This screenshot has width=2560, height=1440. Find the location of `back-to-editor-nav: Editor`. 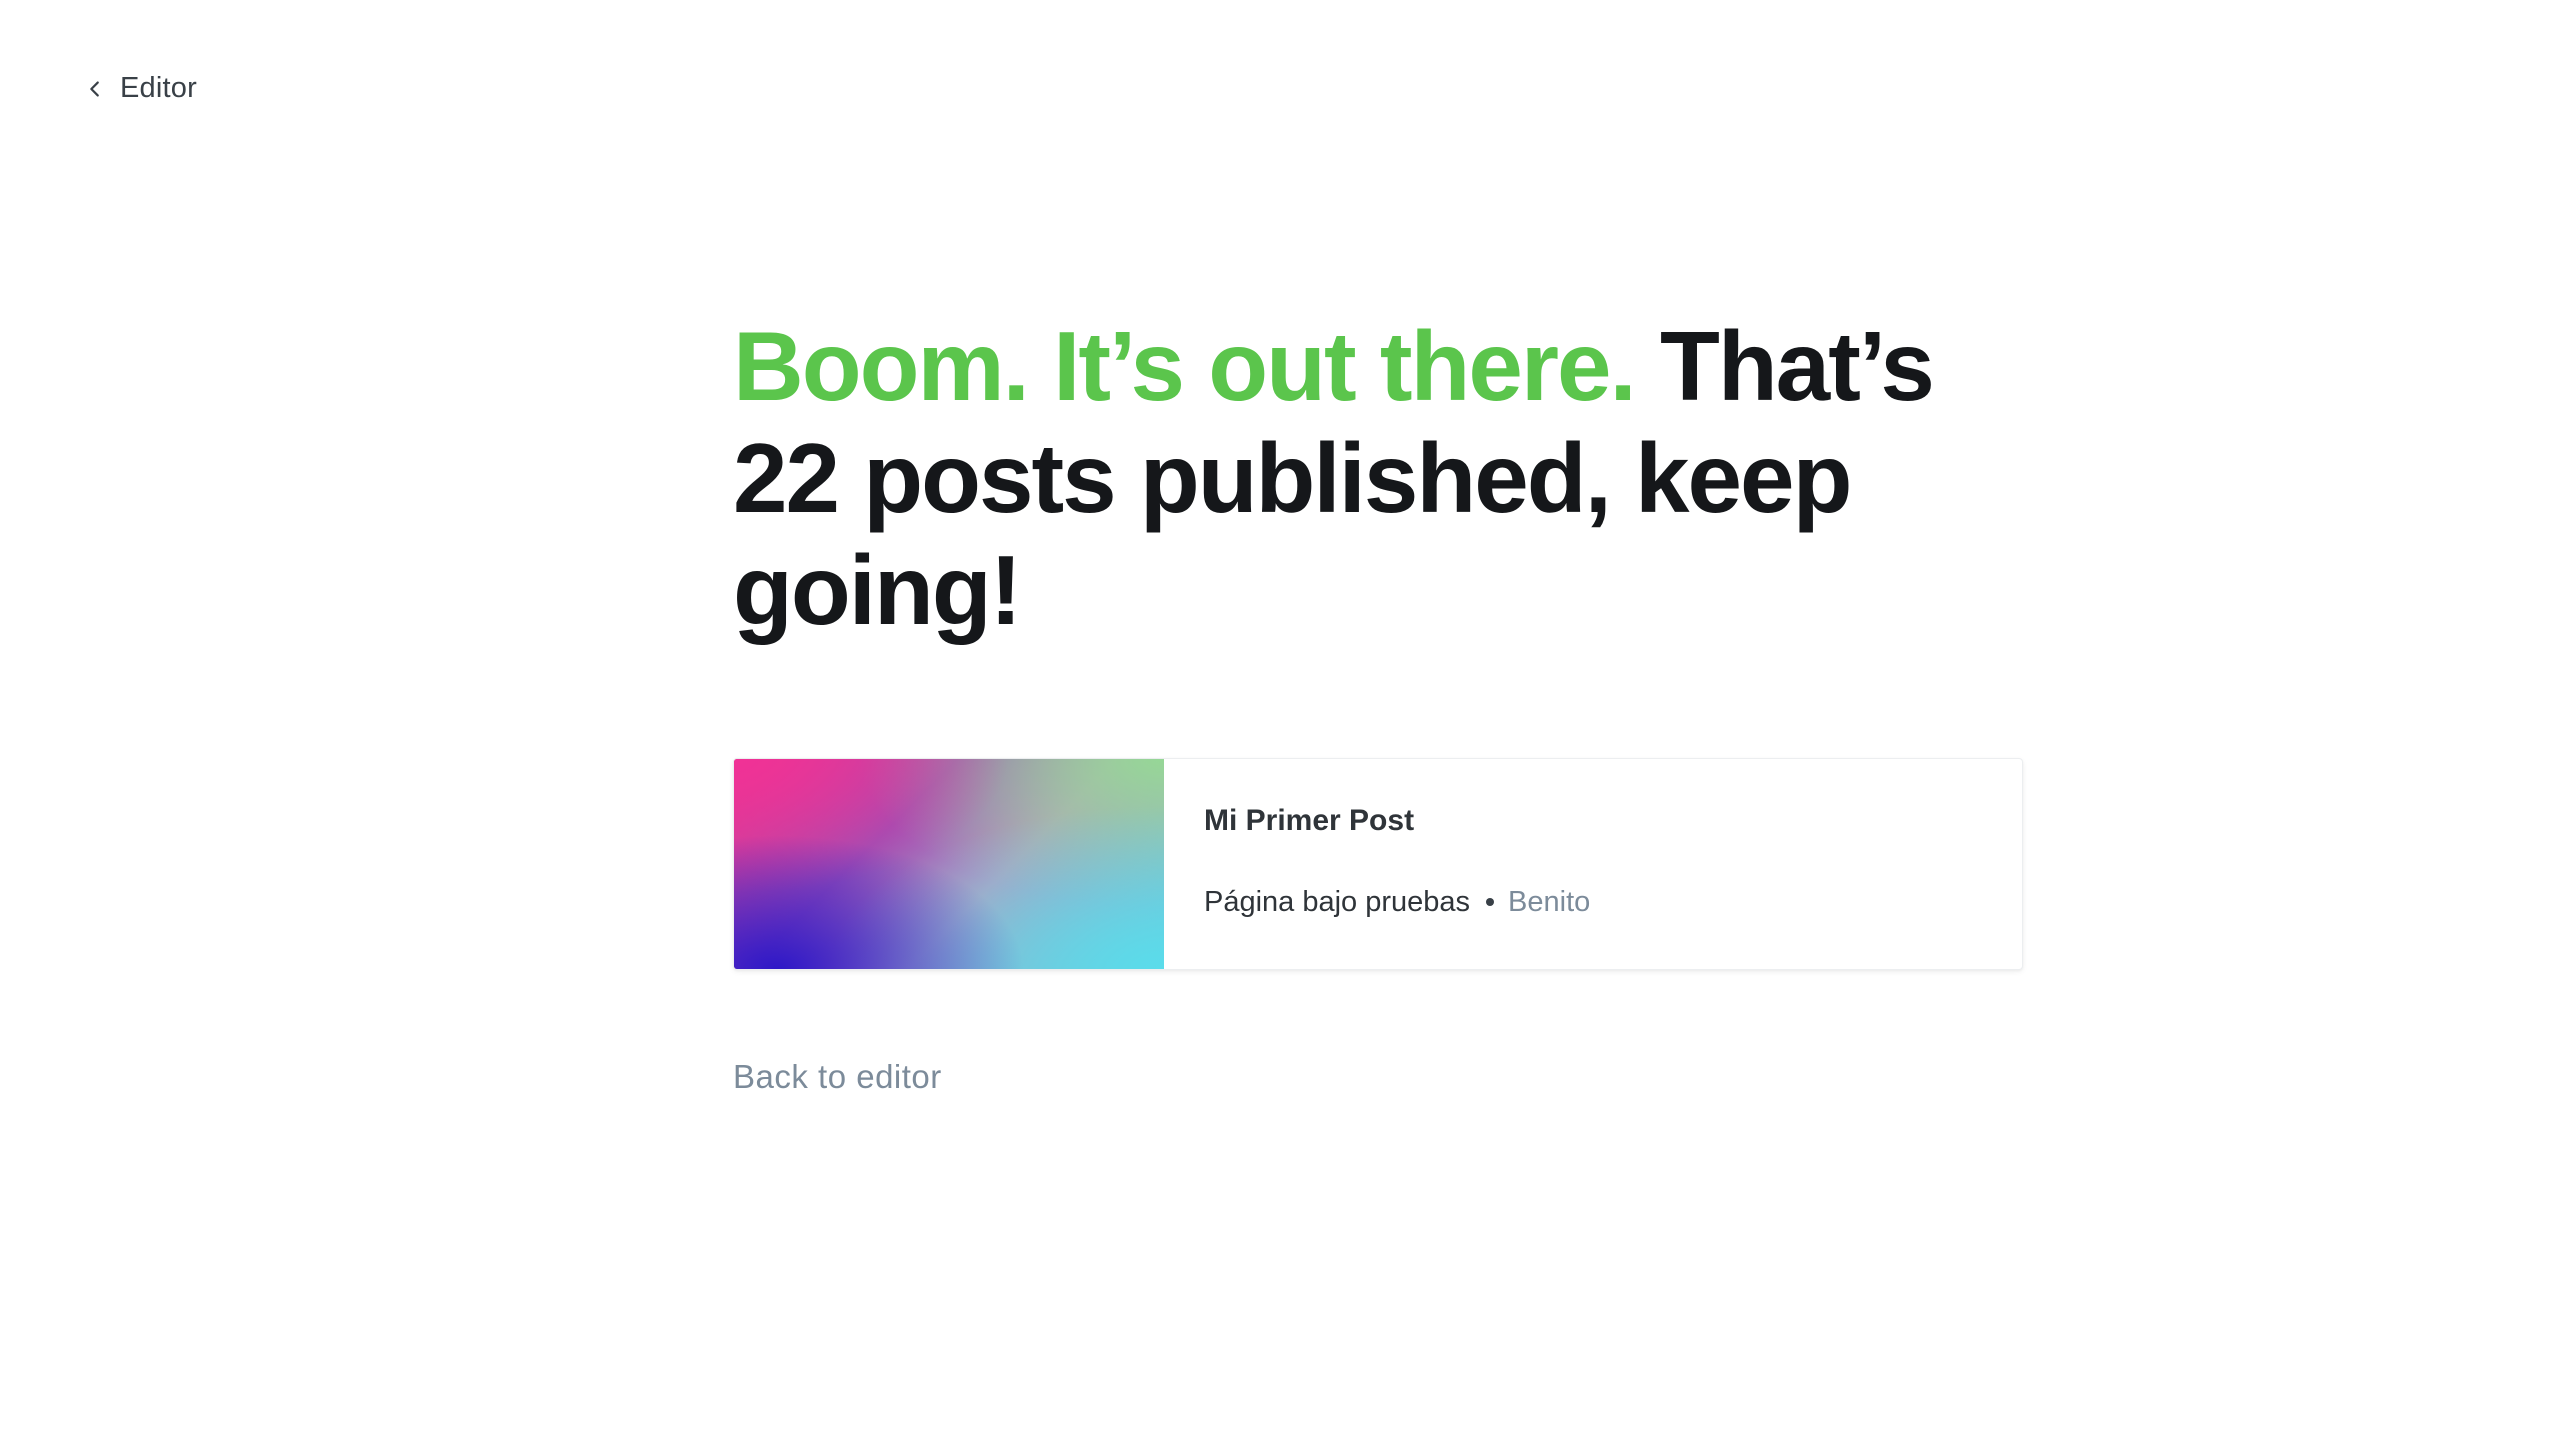

back-to-editor-nav: Editor is located at coordinates (140, 88).